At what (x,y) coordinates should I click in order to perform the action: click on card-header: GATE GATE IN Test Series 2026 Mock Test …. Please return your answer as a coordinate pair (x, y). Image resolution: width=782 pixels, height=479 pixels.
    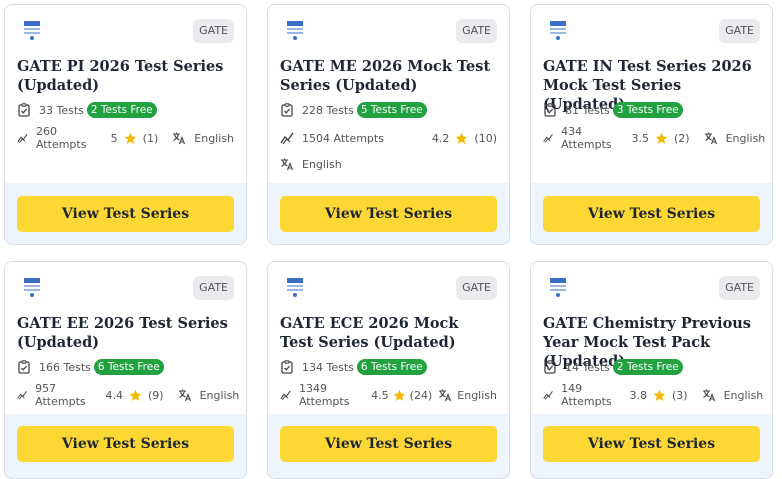
    Looking at the image, I should click on (651, 94).